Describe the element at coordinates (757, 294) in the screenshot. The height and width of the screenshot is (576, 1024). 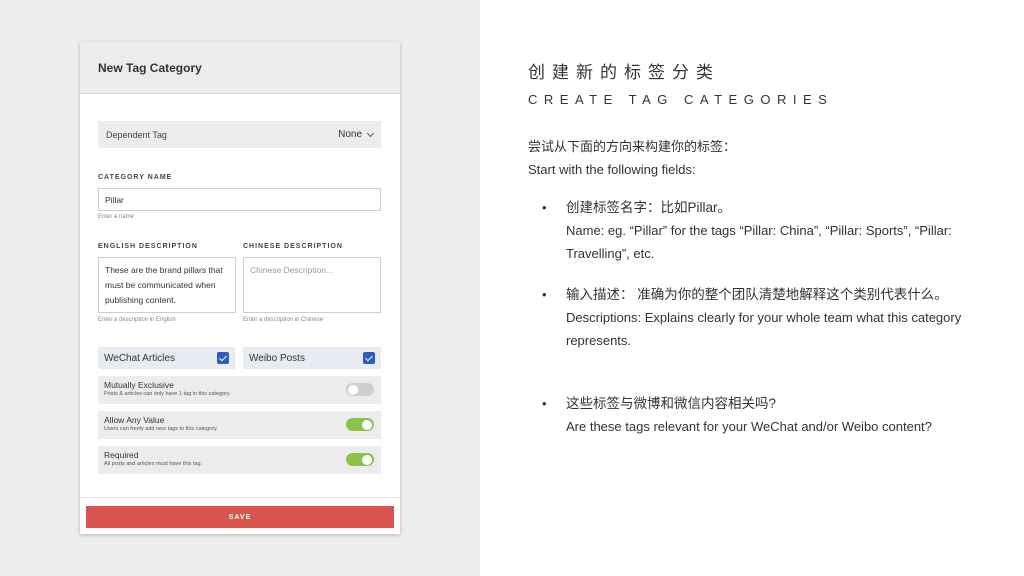
I see `bullet-description-chinese: 输入描述： 准确为你的整个团队清楚地解释这个类别代表什么。` at that location.